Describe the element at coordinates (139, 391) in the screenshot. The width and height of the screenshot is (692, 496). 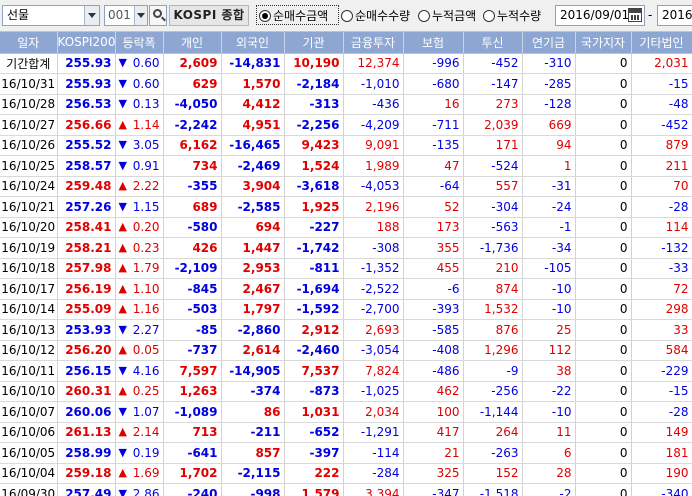
I see `change-cell: ▲ 0.25` at that location.